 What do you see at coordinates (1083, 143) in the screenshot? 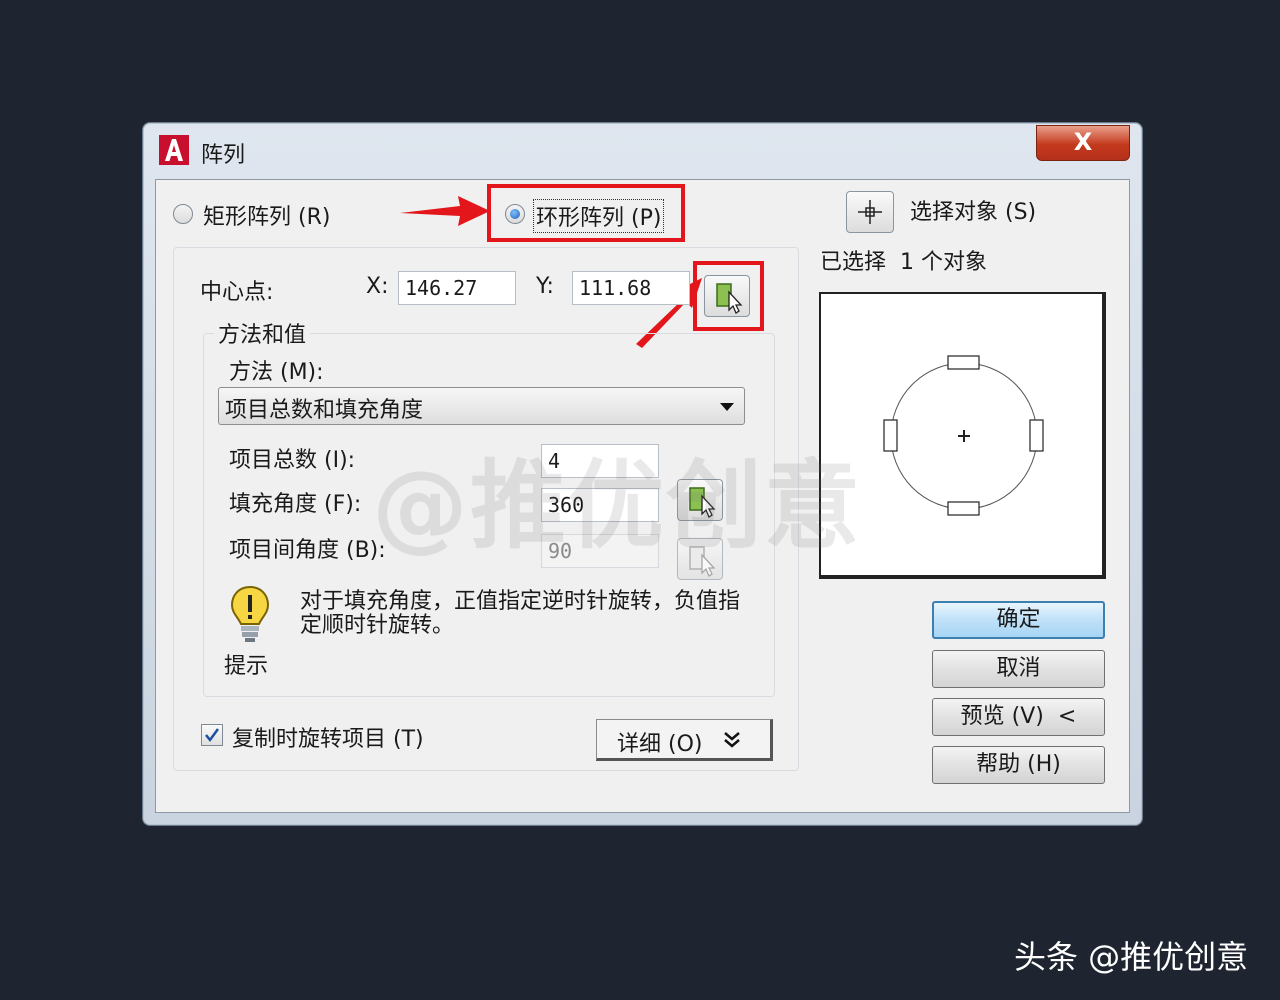
I see `close-button: X` at bounding box center [1083, 143].